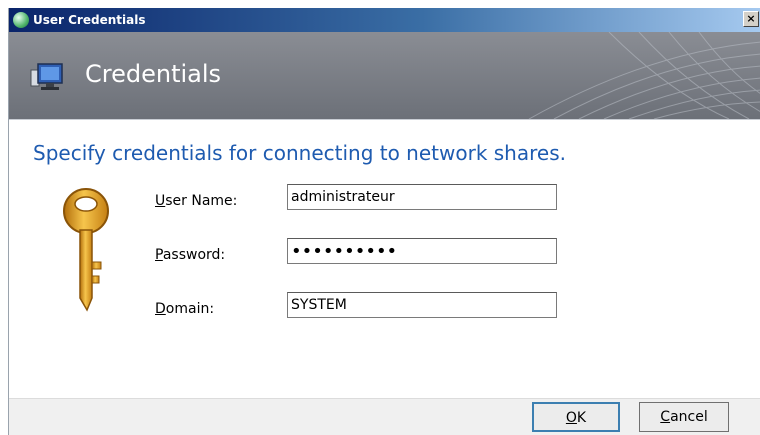 The width and height of the screenshot is (760, 435). I want to click on username-label: User Name:, so click(196, 201).